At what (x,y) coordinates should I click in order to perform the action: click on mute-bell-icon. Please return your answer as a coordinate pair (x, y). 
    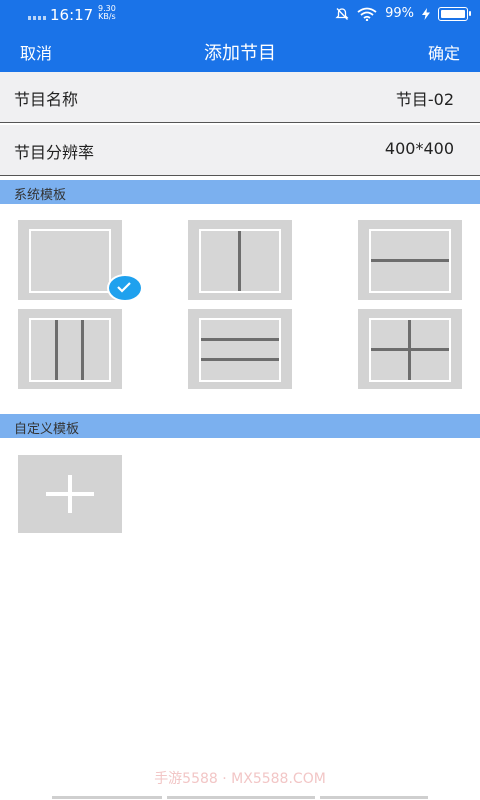
    Looking at the image, I should click on (342, 13).